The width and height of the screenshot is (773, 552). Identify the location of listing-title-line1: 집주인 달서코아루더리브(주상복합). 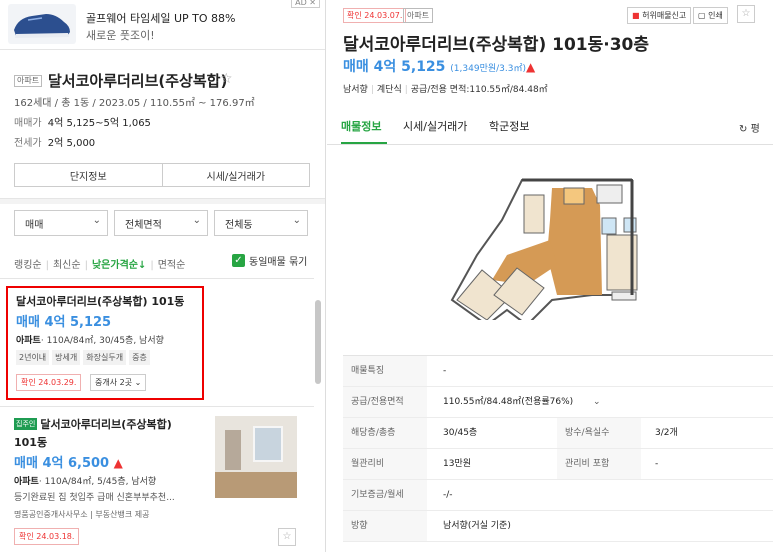
(93, 424).